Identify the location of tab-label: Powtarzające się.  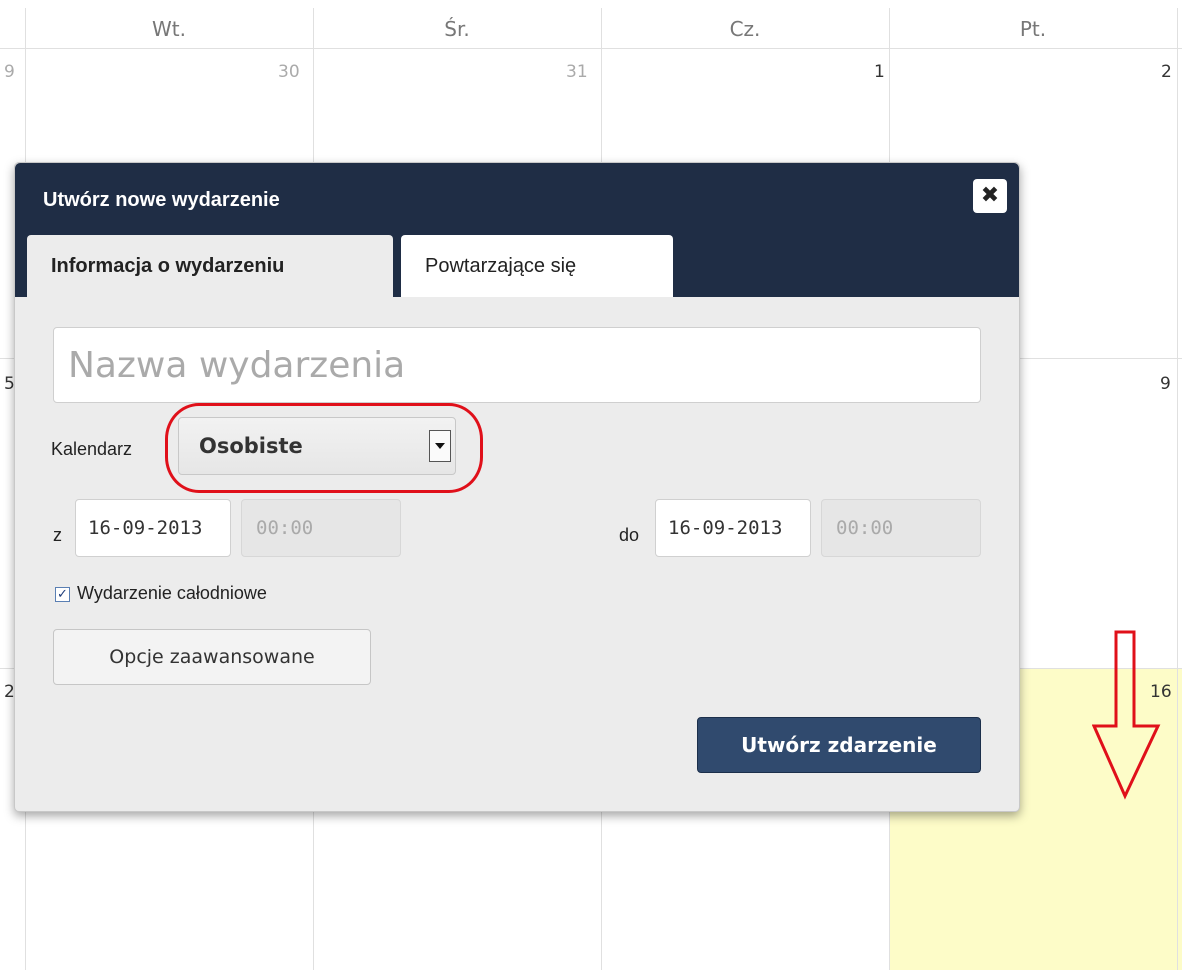
(501, 266).